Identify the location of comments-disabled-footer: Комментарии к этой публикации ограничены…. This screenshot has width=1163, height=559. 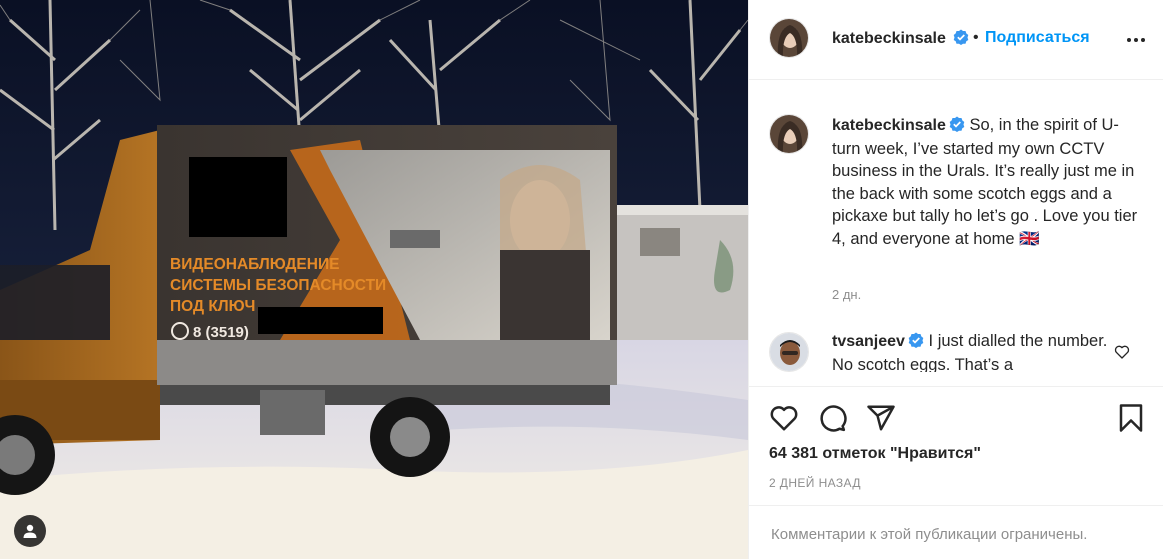
(956, 532).